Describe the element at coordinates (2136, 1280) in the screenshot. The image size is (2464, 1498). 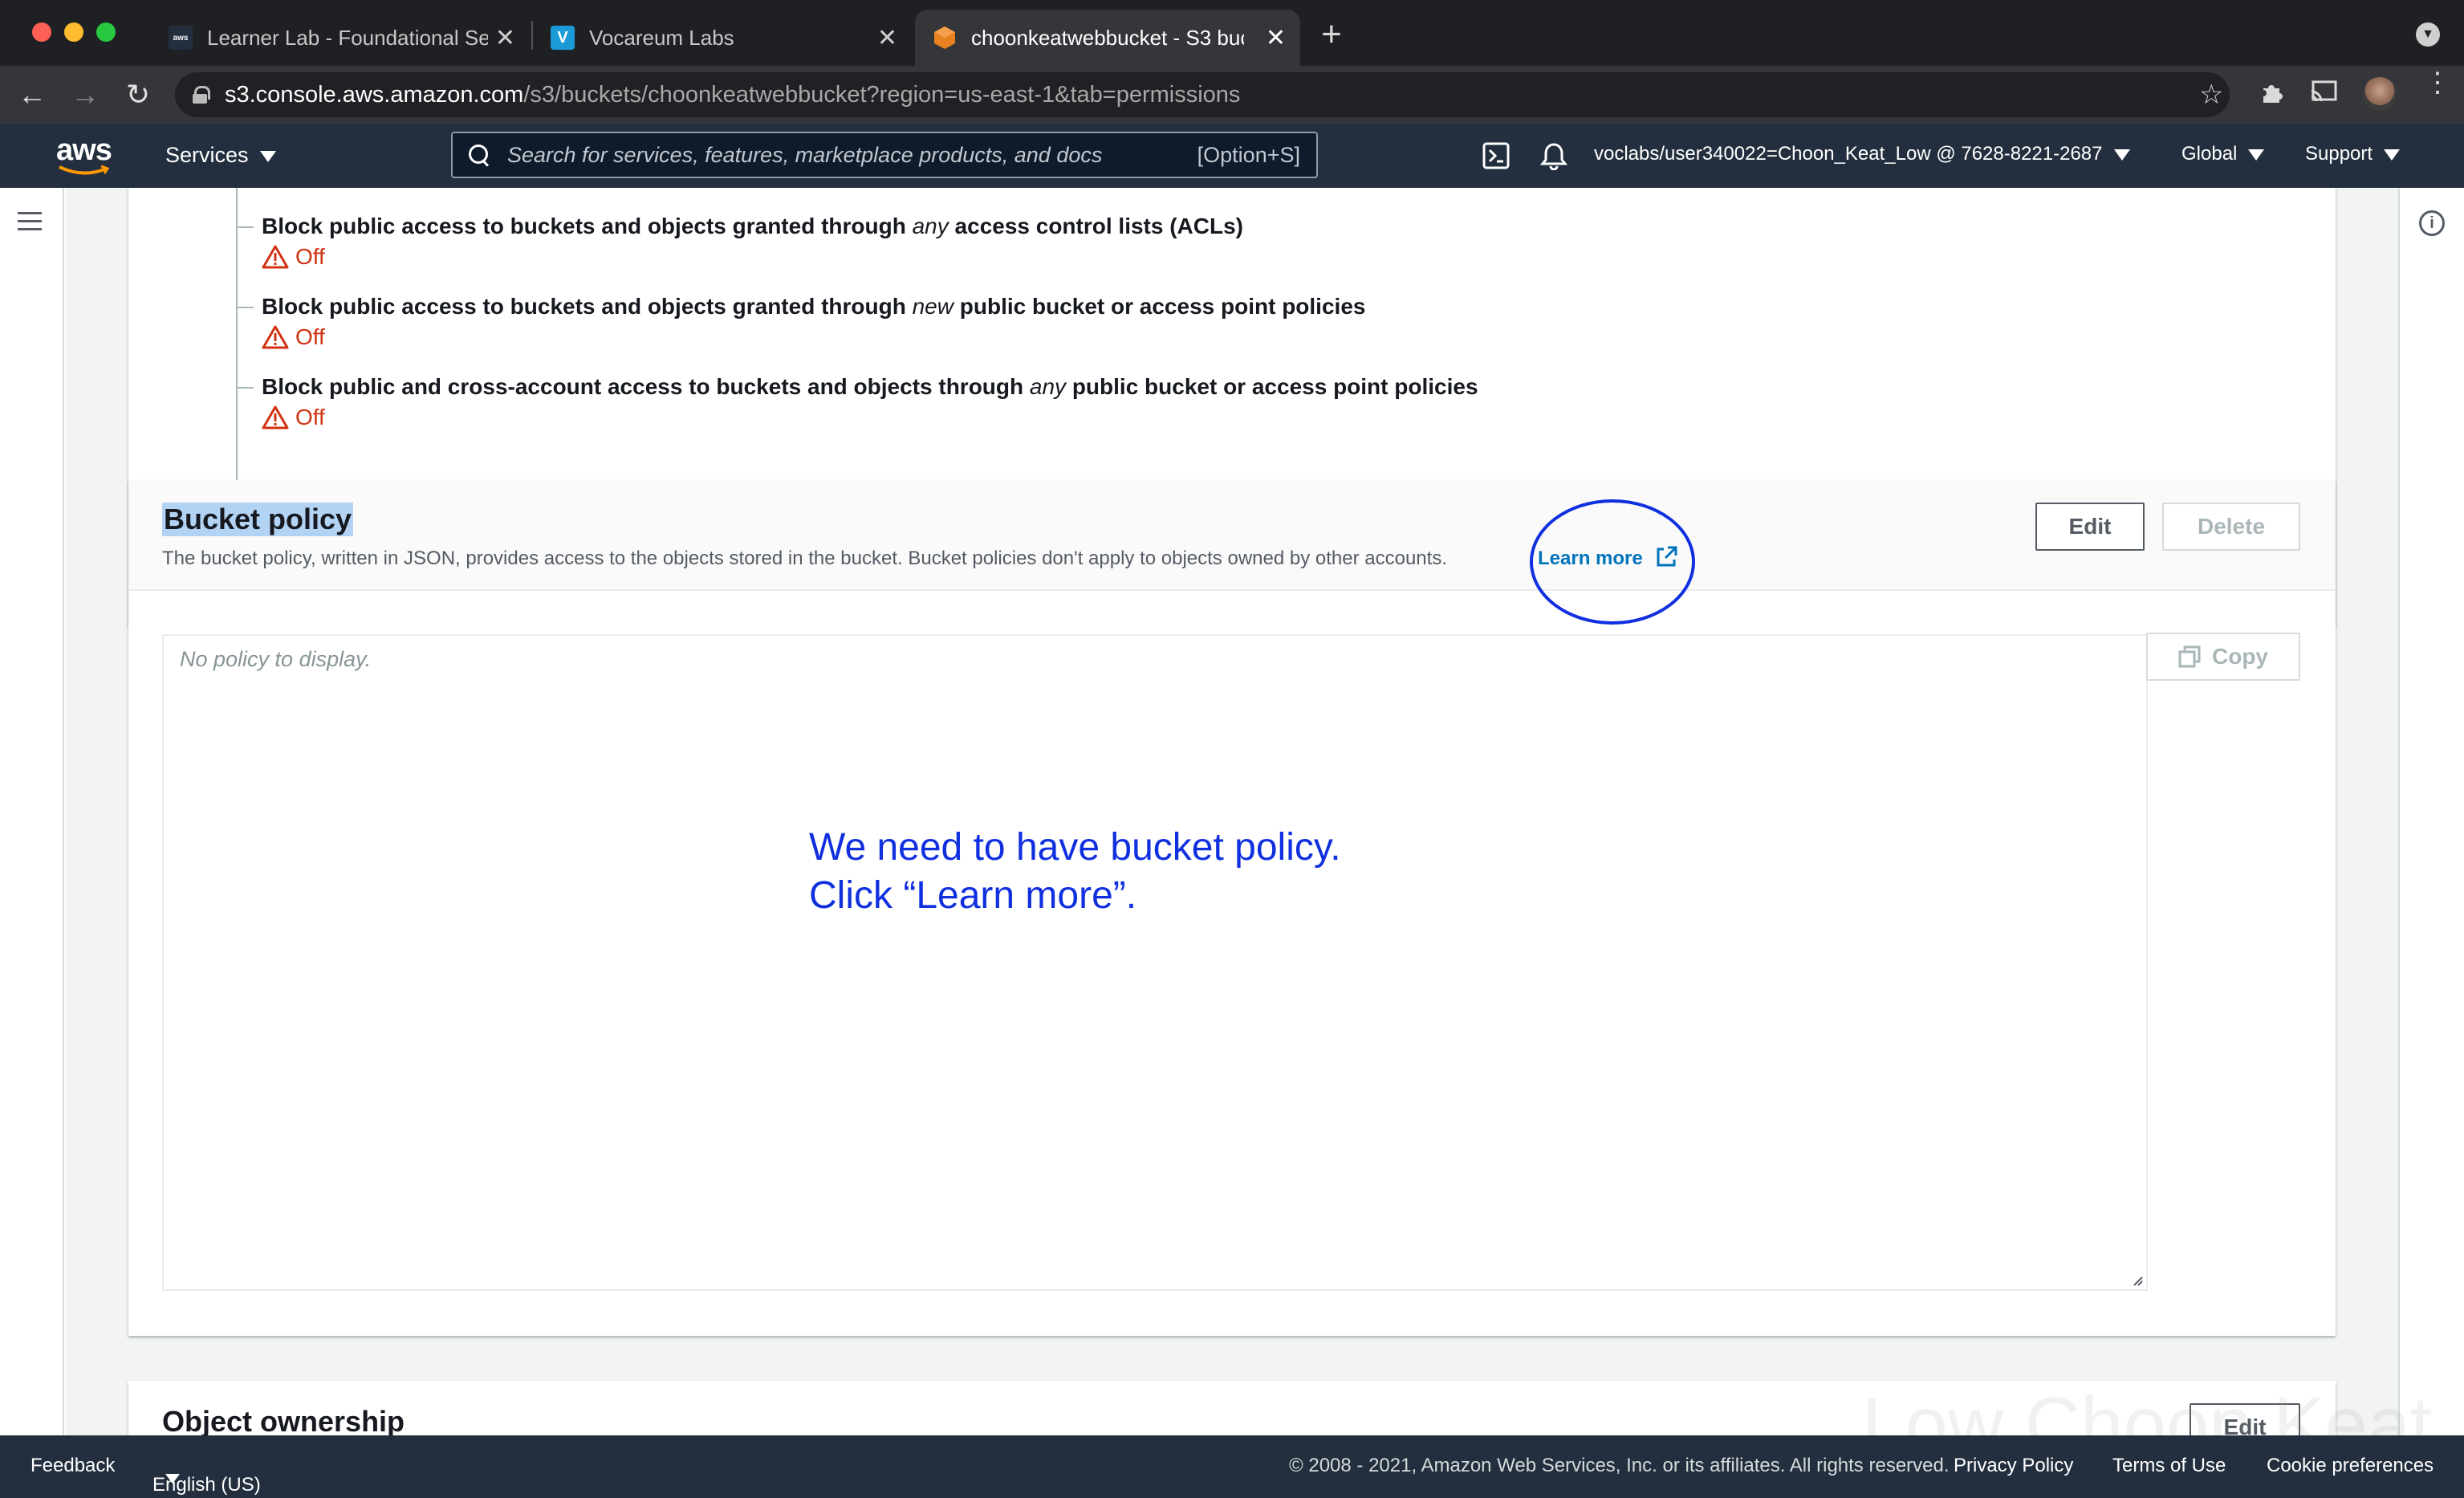
I see `resize-grip-icon` at that location.